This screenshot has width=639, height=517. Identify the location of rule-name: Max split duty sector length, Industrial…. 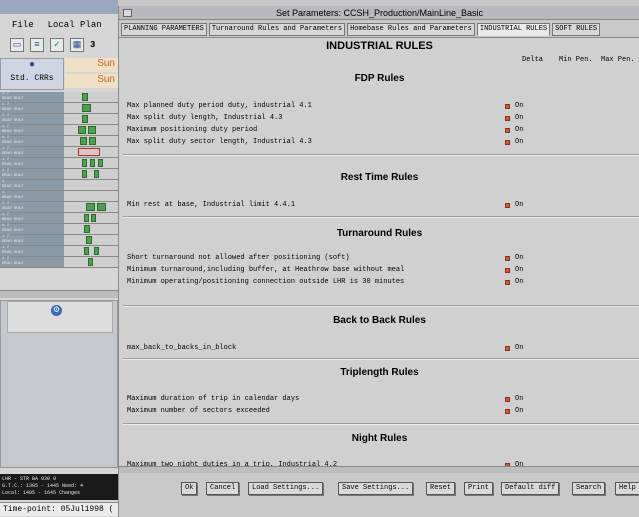
(219, 142).